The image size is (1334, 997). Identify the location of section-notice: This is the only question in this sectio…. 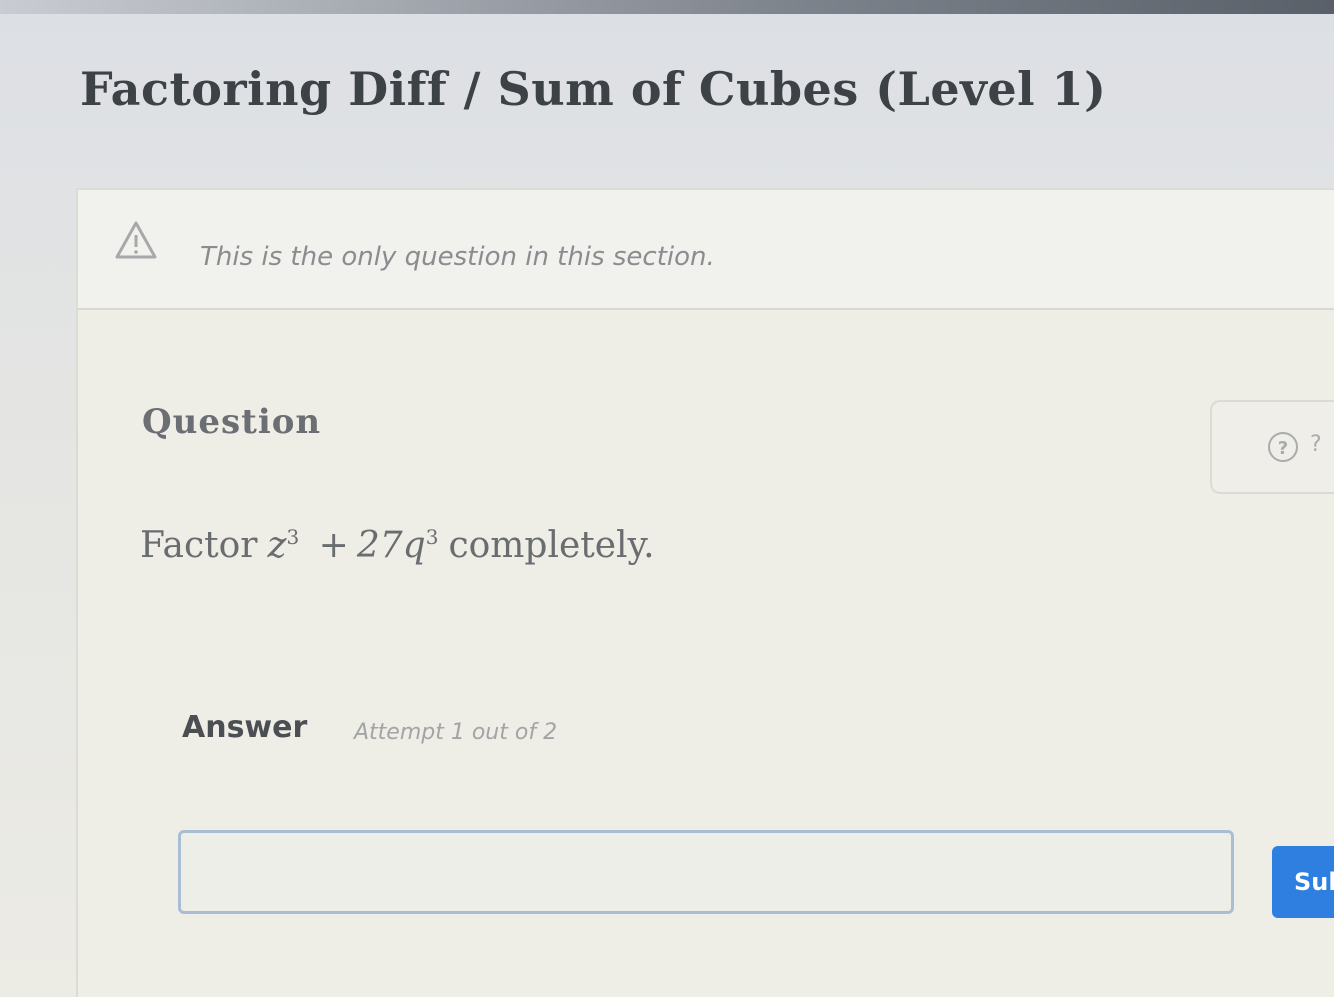
(706, 250).